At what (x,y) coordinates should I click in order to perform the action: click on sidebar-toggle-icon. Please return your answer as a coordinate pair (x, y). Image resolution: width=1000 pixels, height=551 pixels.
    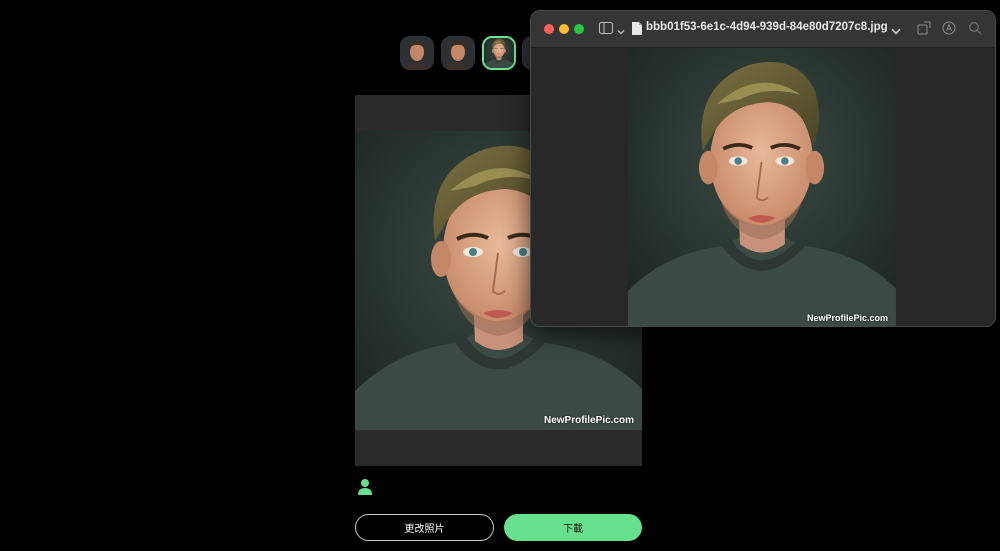
    Looking at the image, I should click on (606, 28).